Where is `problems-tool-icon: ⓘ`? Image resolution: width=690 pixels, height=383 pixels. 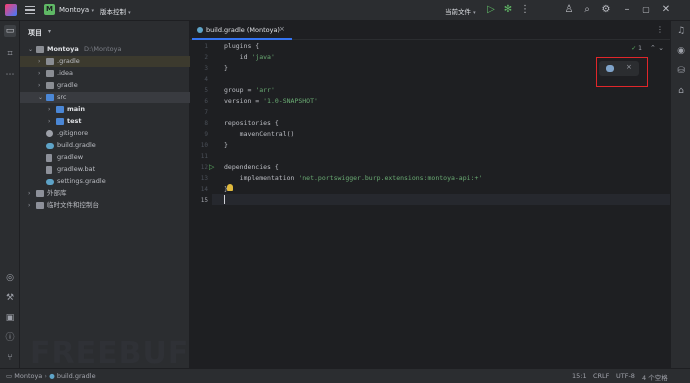
problems-tool-icon: ⓘ is located at coordinates (10, 338).